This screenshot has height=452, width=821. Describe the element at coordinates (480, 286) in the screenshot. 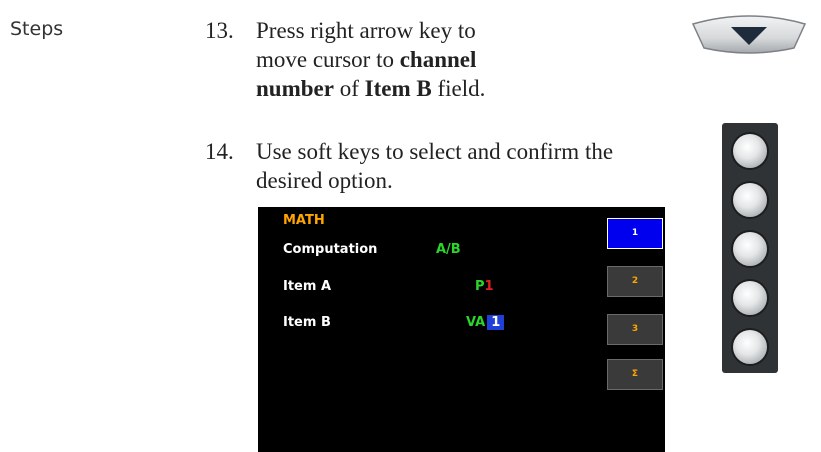

I see `item-a-channel-prefix: P` at that location.